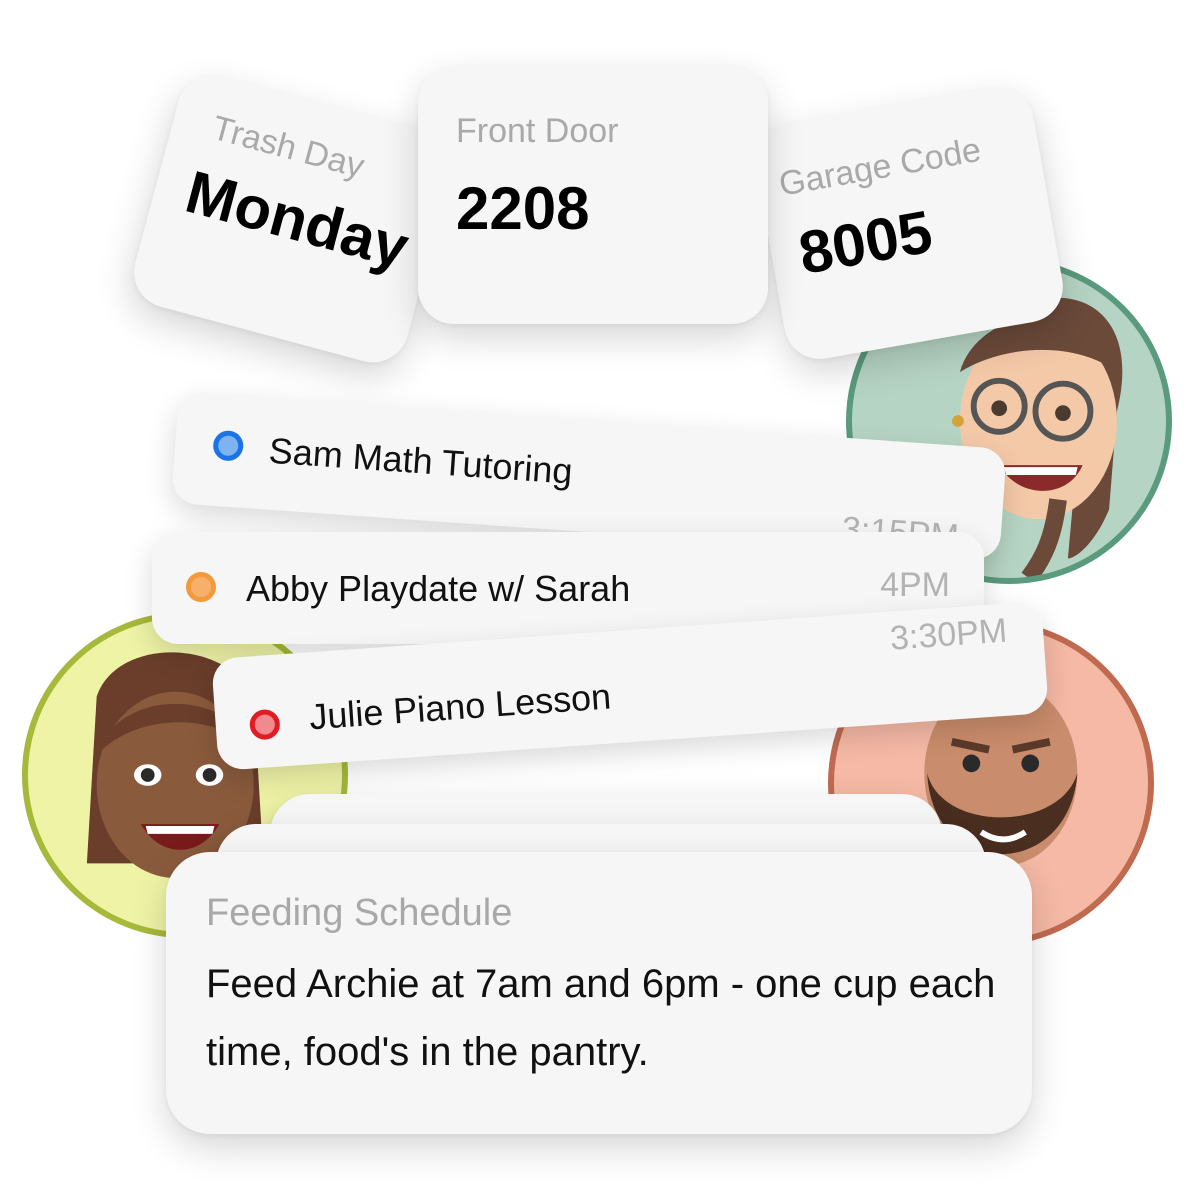  What do you see at coordinates (438, 588) in the screenshot?
I see `event-title: Abby Playdate w/ Sarah` at bounding box center [438, 588].